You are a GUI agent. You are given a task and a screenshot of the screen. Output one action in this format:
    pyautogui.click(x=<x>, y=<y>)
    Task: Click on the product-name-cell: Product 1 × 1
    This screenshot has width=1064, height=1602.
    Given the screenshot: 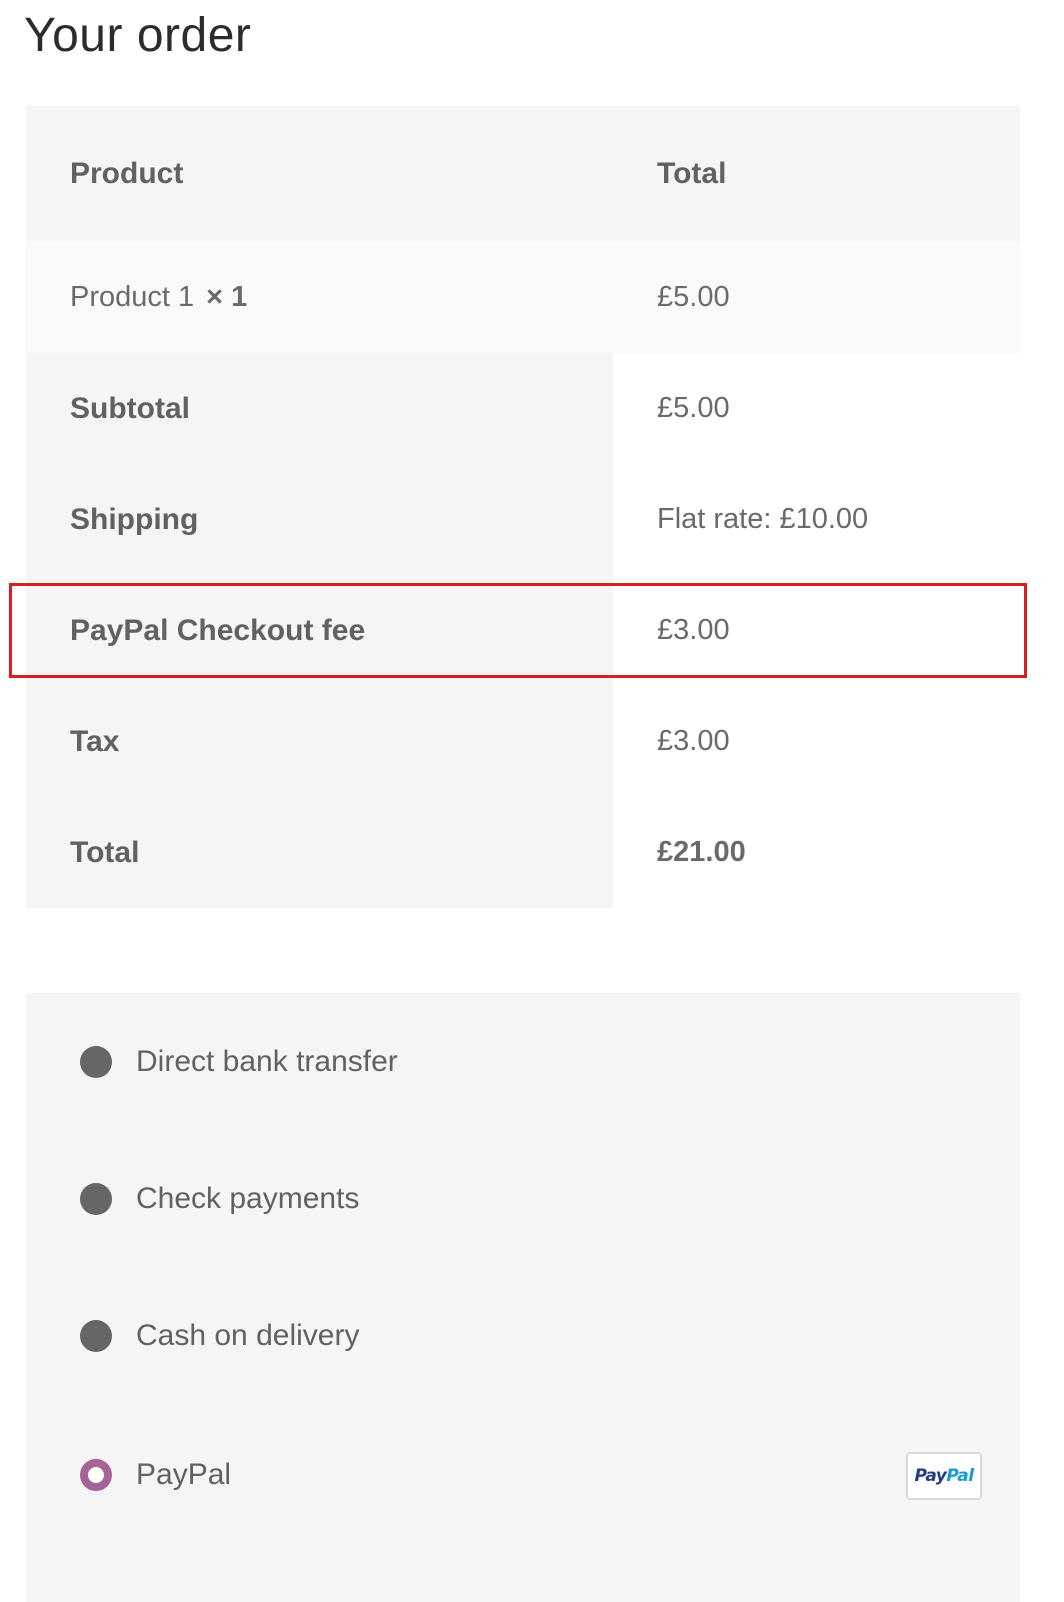 What is the action you would take?
    pyautogui.click(x=319, y=297)
    